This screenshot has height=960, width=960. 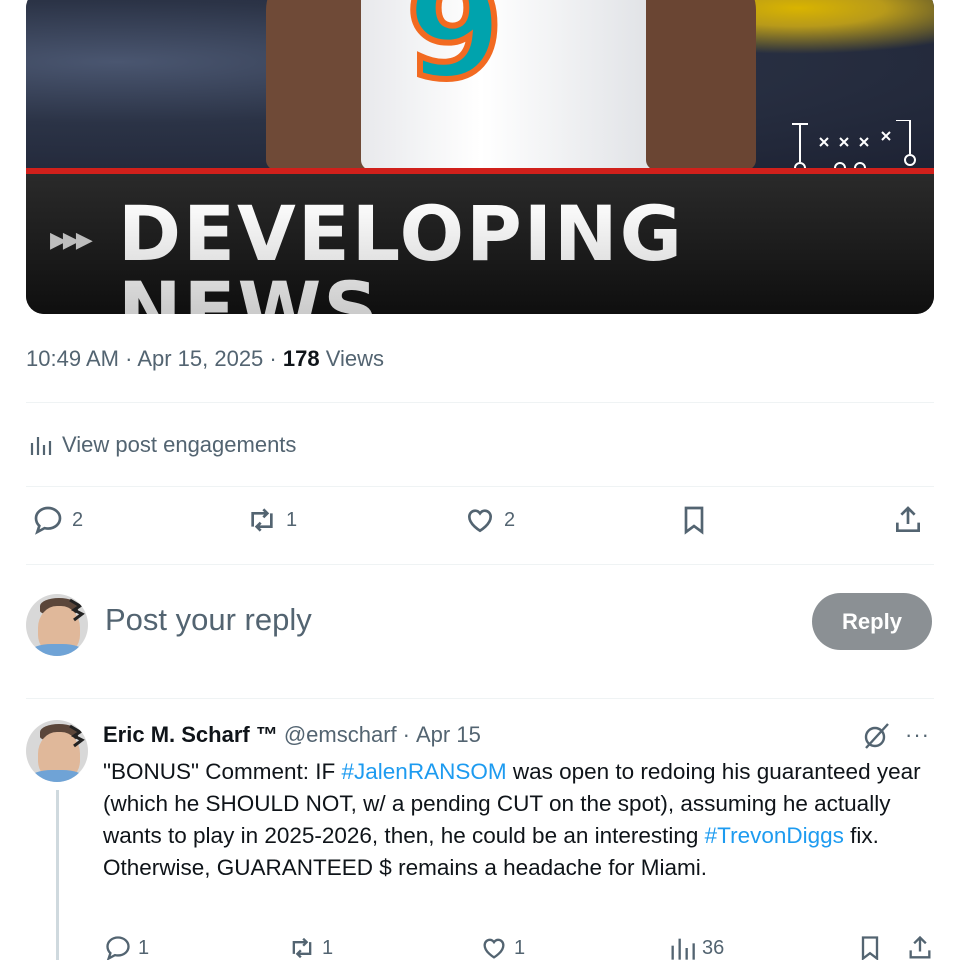 What do you see at coordinates (454, 55) in the screenshot?
I see `jersey-number: 9` at bounding box center [454, 55].